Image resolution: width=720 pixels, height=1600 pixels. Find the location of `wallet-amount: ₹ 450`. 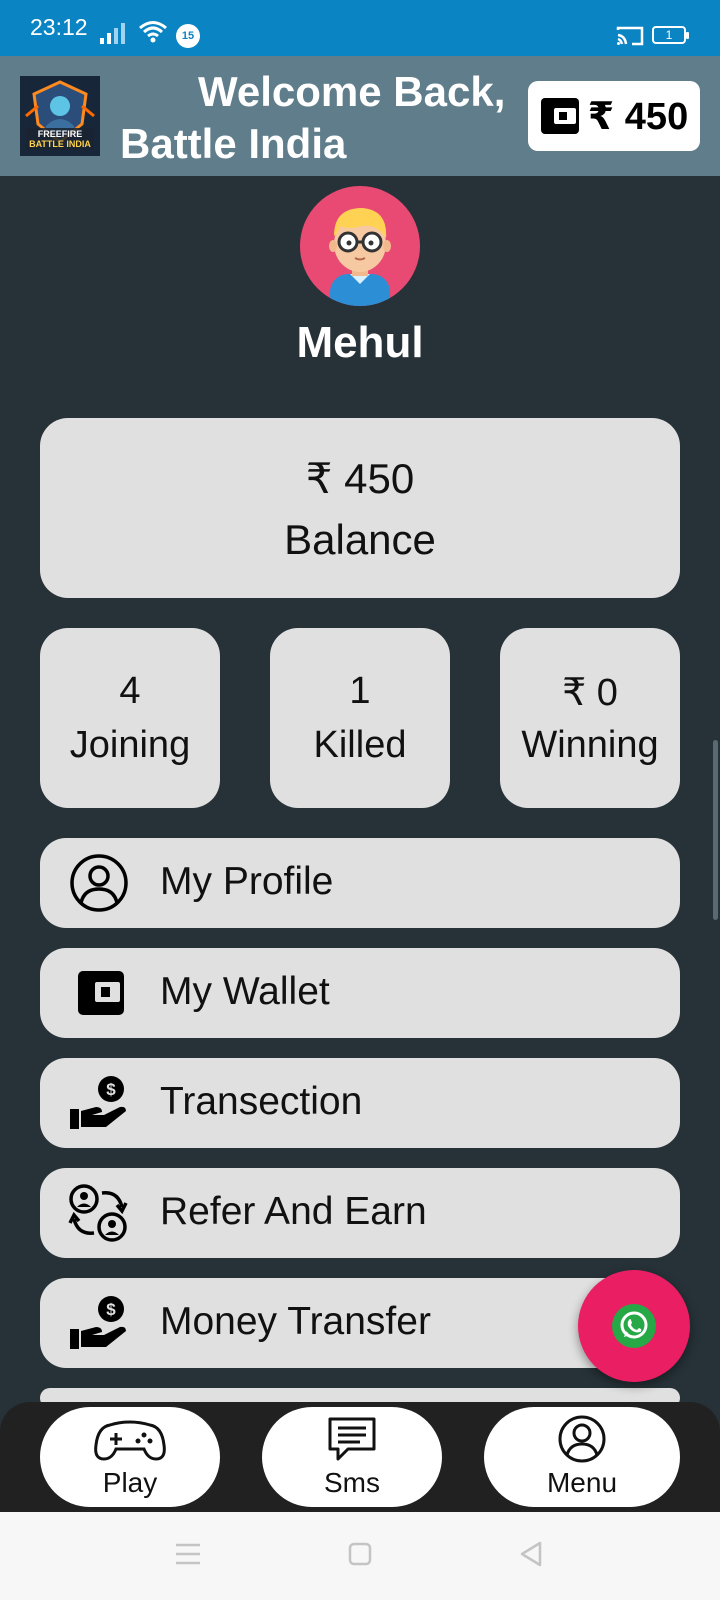

wallet-amount: ₹ 450 is located at coordinates (638, 116).